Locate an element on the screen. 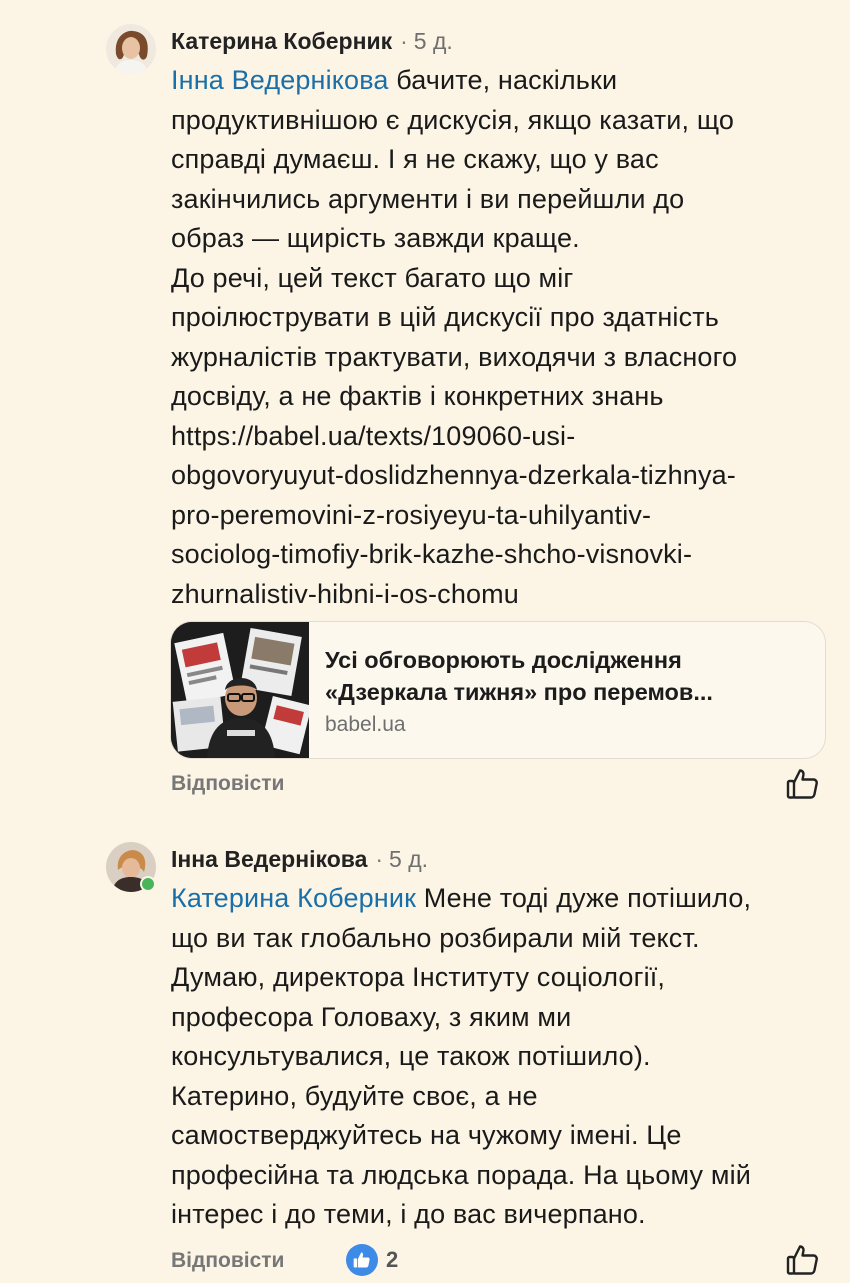 This screenshot has width=850, height=1283. comment-text-line: справді думаєш. І я не скажу, що у вас is located at coordinates (415, 159).